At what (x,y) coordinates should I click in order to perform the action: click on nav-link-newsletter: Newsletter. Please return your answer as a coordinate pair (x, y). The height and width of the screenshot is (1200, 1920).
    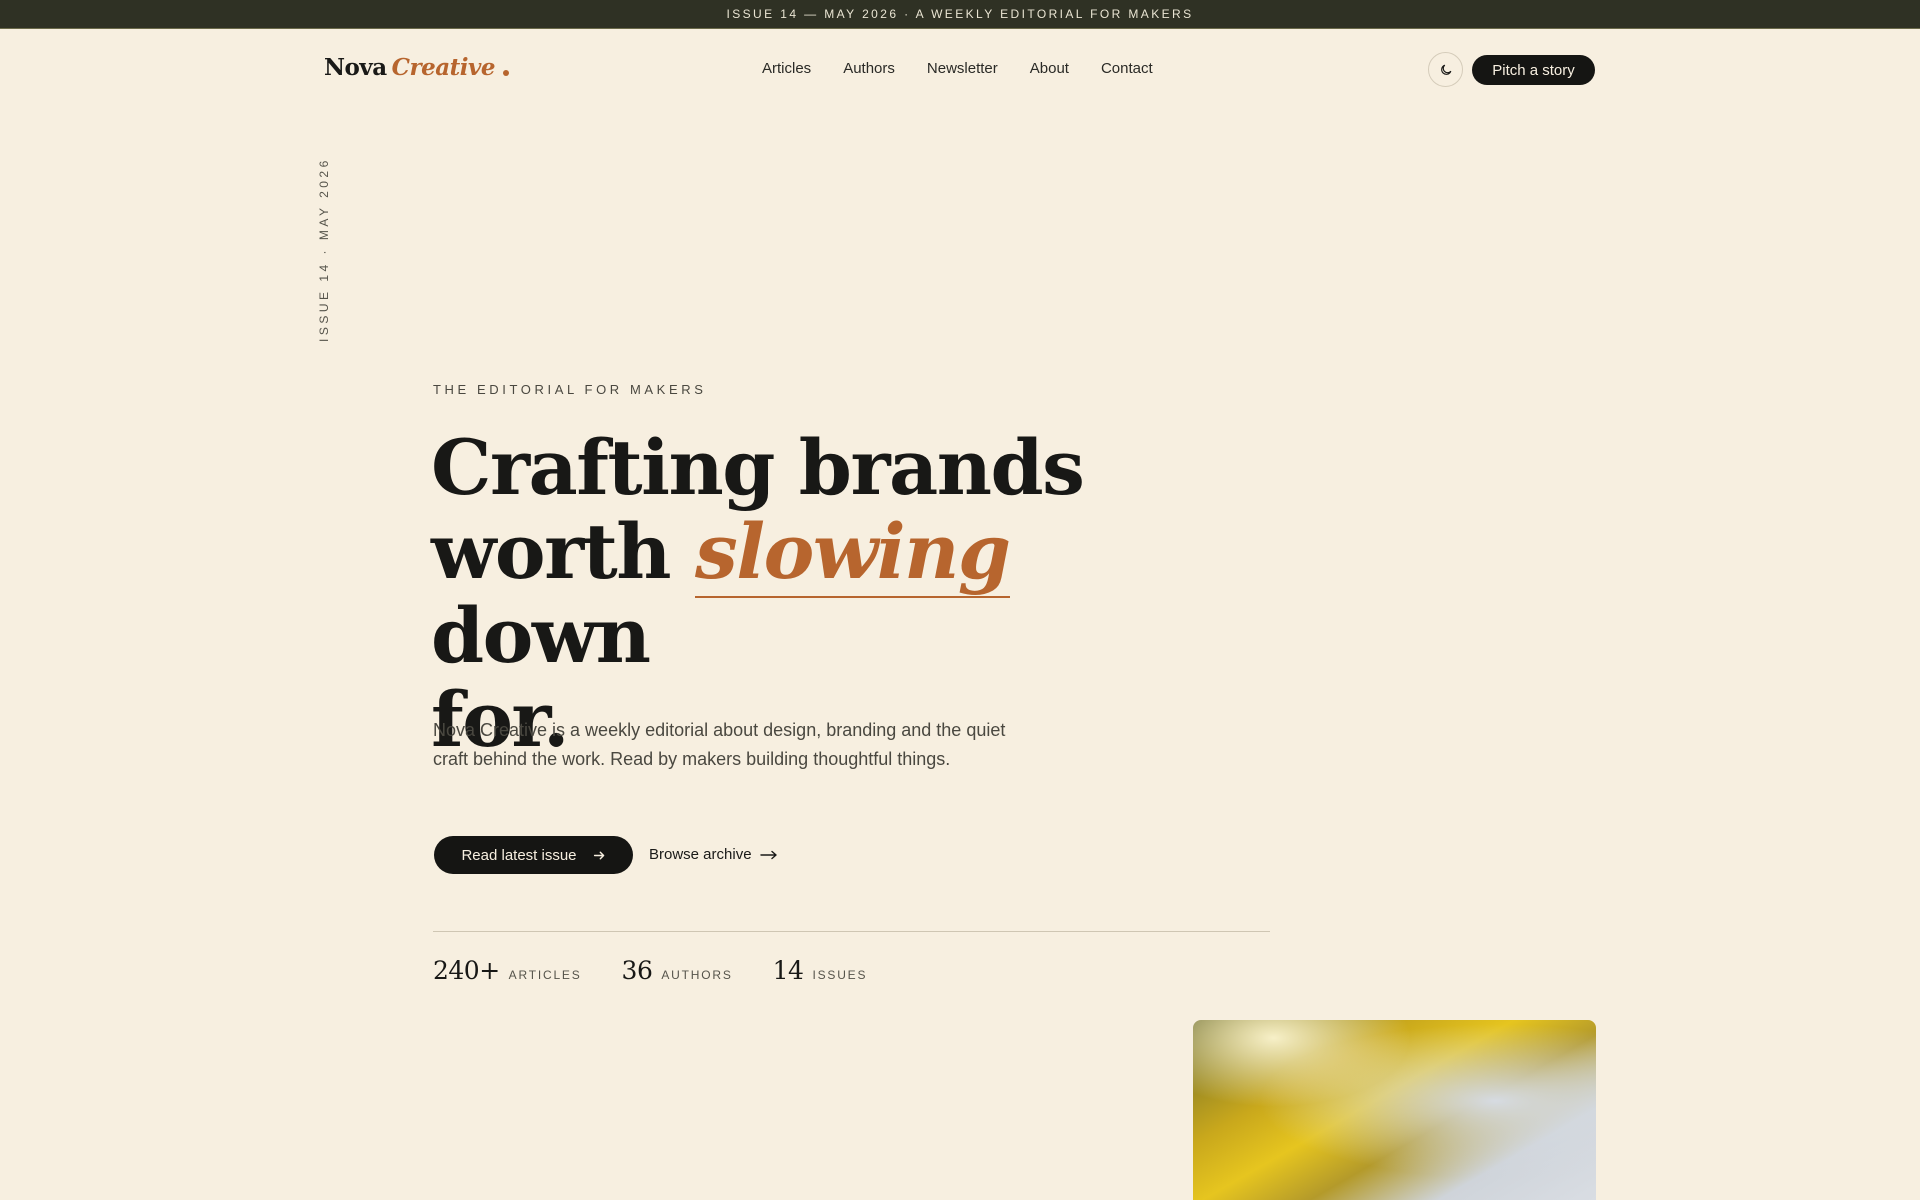
    Looking at the image, I should click on (962, 68).